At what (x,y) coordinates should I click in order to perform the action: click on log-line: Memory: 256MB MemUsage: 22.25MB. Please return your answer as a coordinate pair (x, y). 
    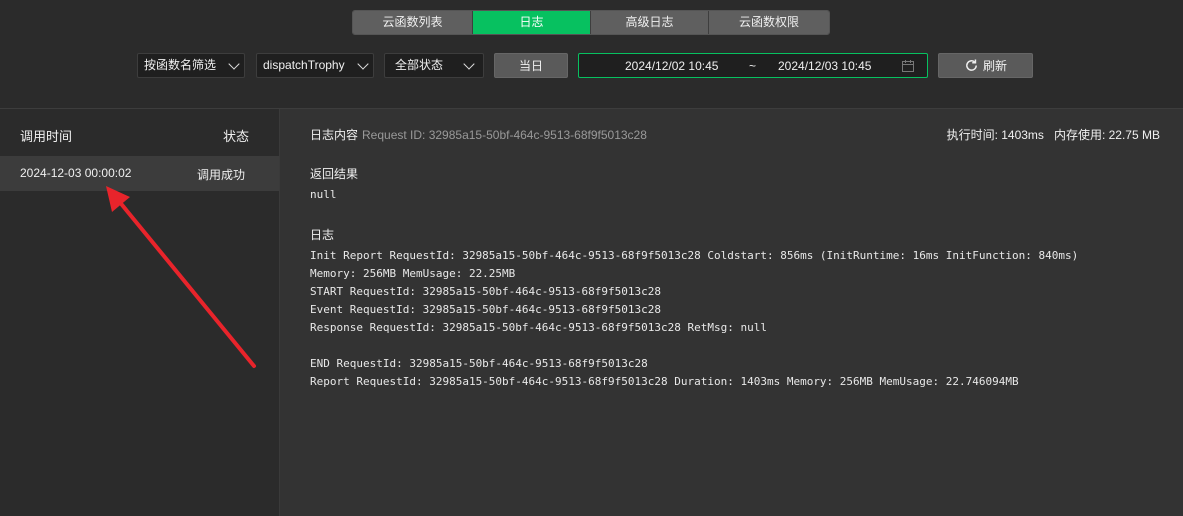
    Looking at the image, I should click on (413, 273).